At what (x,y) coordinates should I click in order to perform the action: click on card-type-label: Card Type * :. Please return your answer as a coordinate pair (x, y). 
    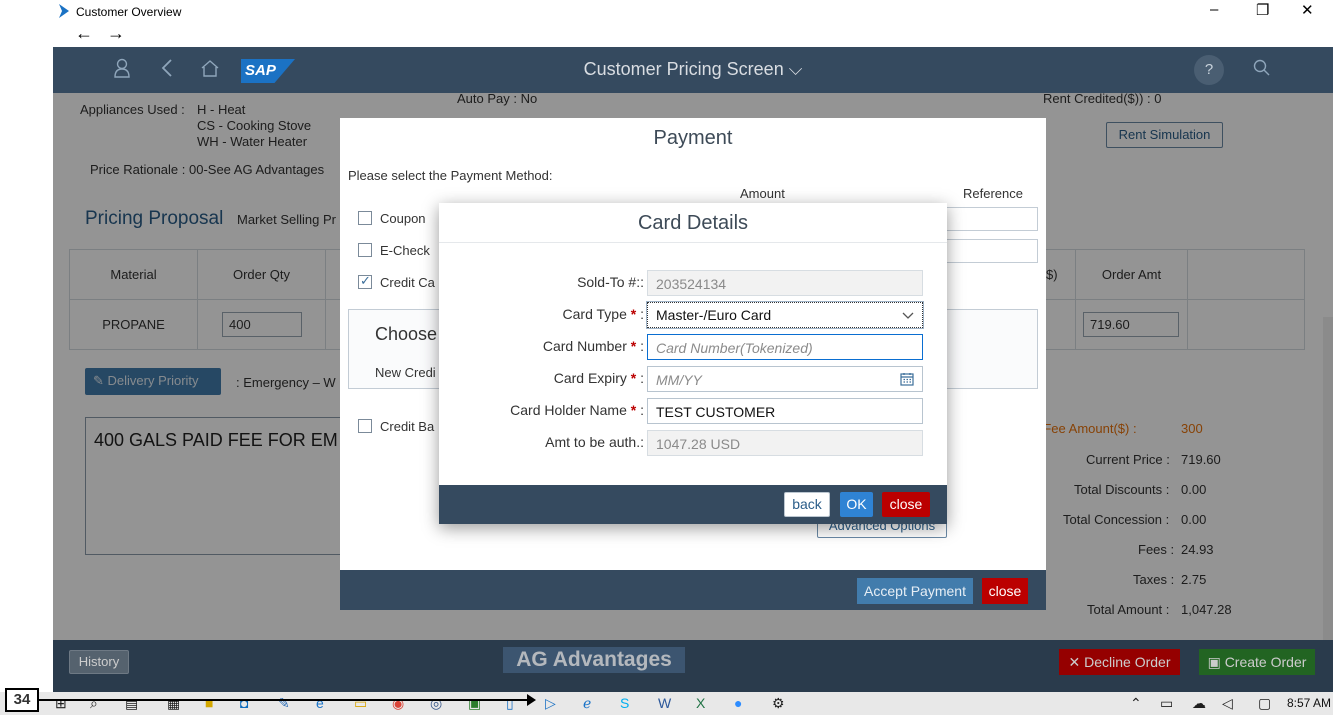
    Looking at the image, I should click on (541, 314).